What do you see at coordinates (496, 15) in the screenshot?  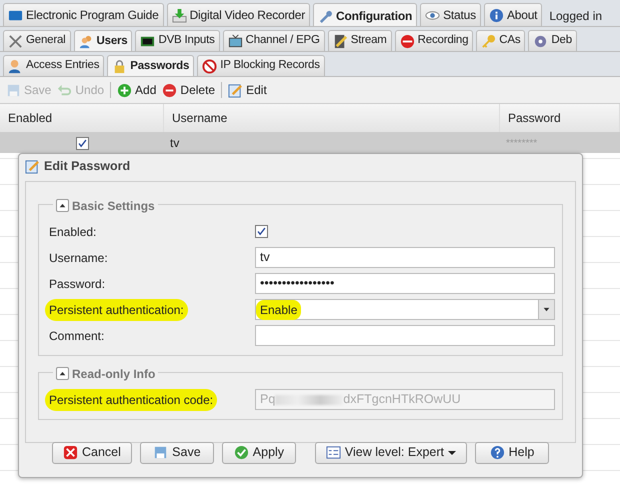 I see `info-icon` at bounding box center [496, 15].